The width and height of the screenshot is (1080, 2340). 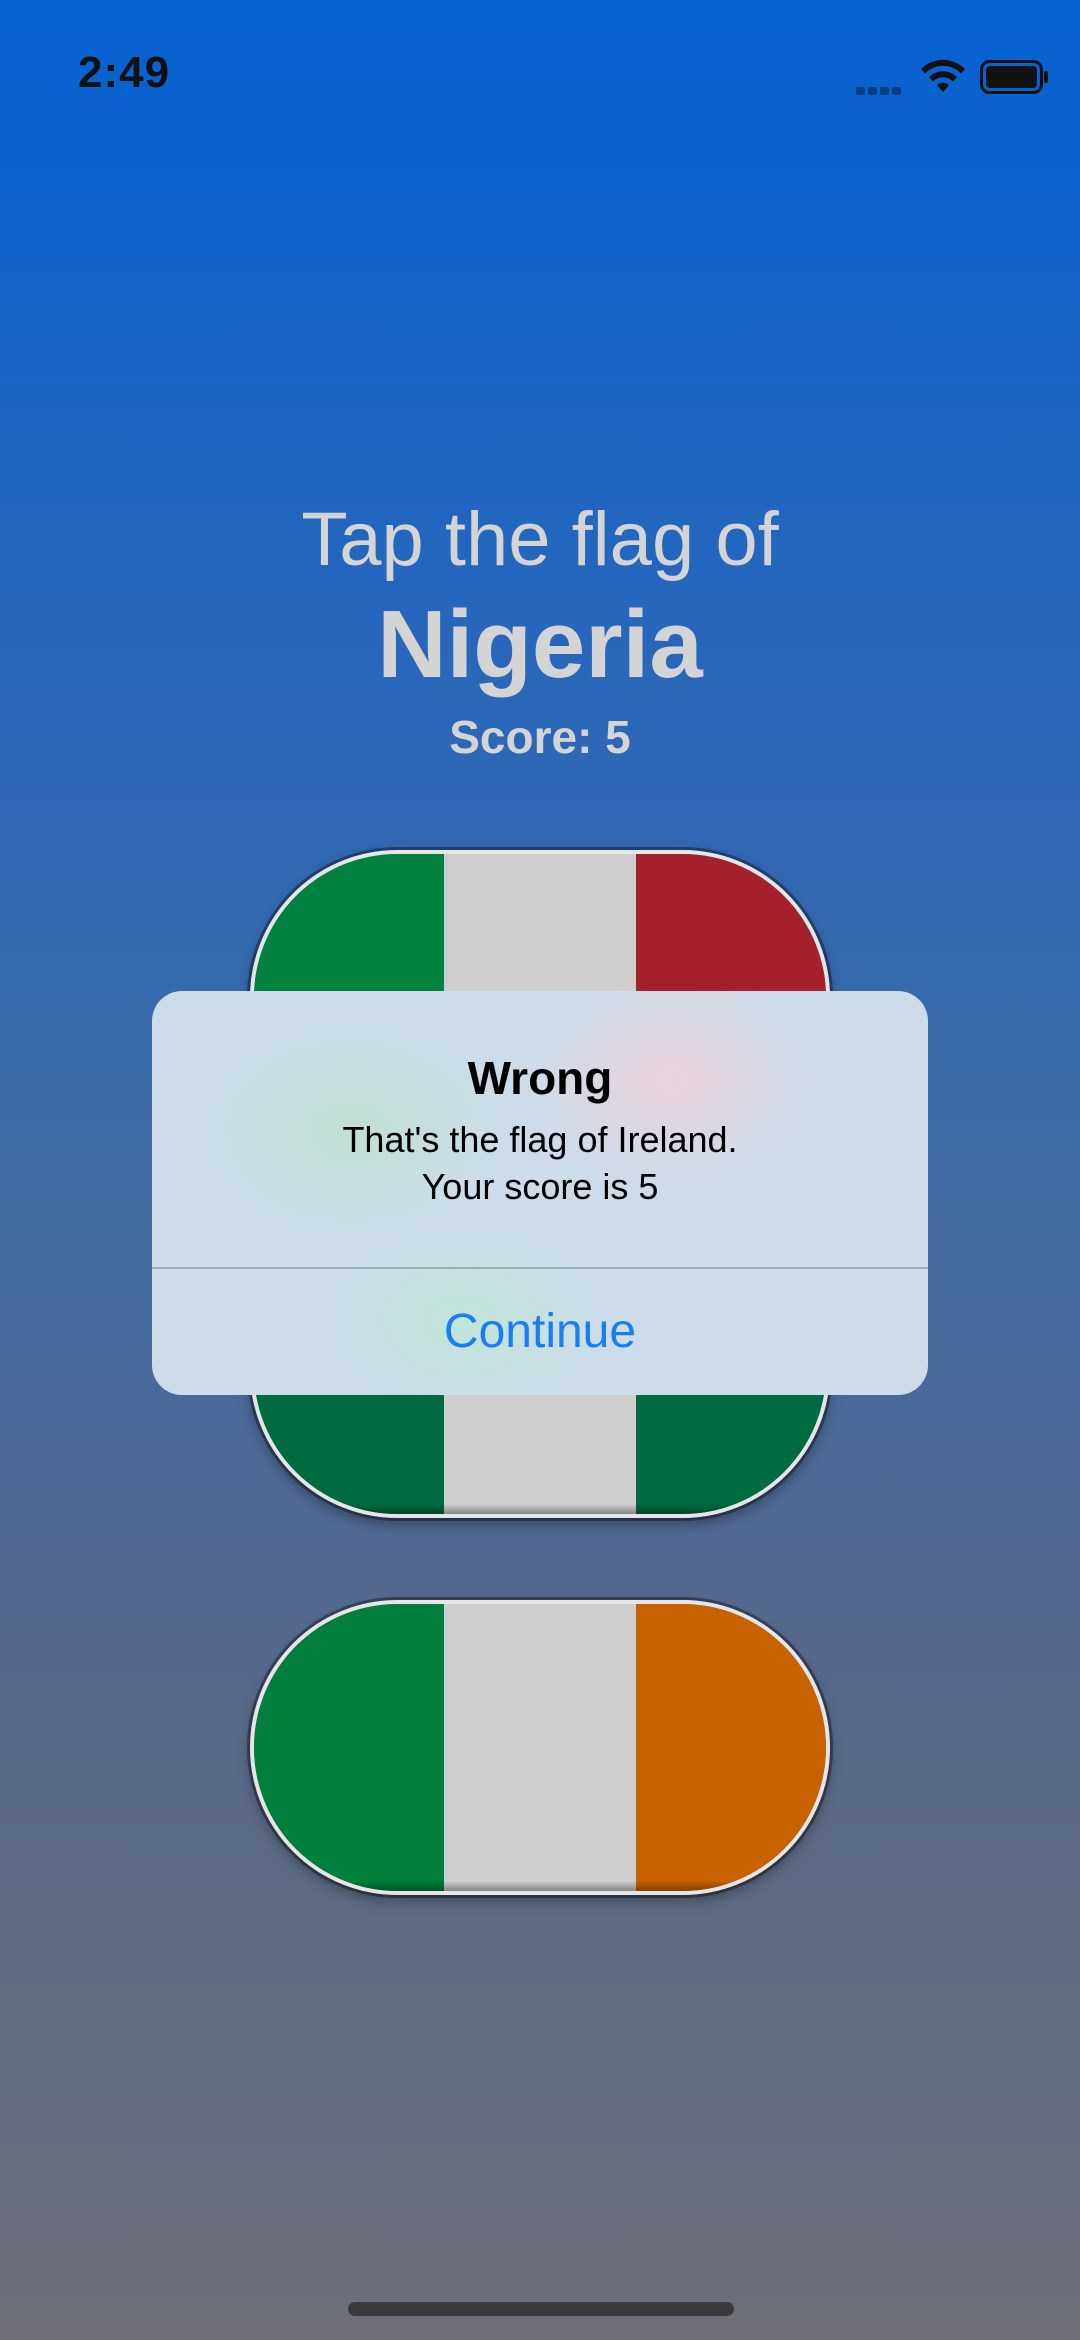 What do you see at coordinates (540, 644) in the screenshot?
I see `country-name: Nigeria` at bounding box center [540, 644].